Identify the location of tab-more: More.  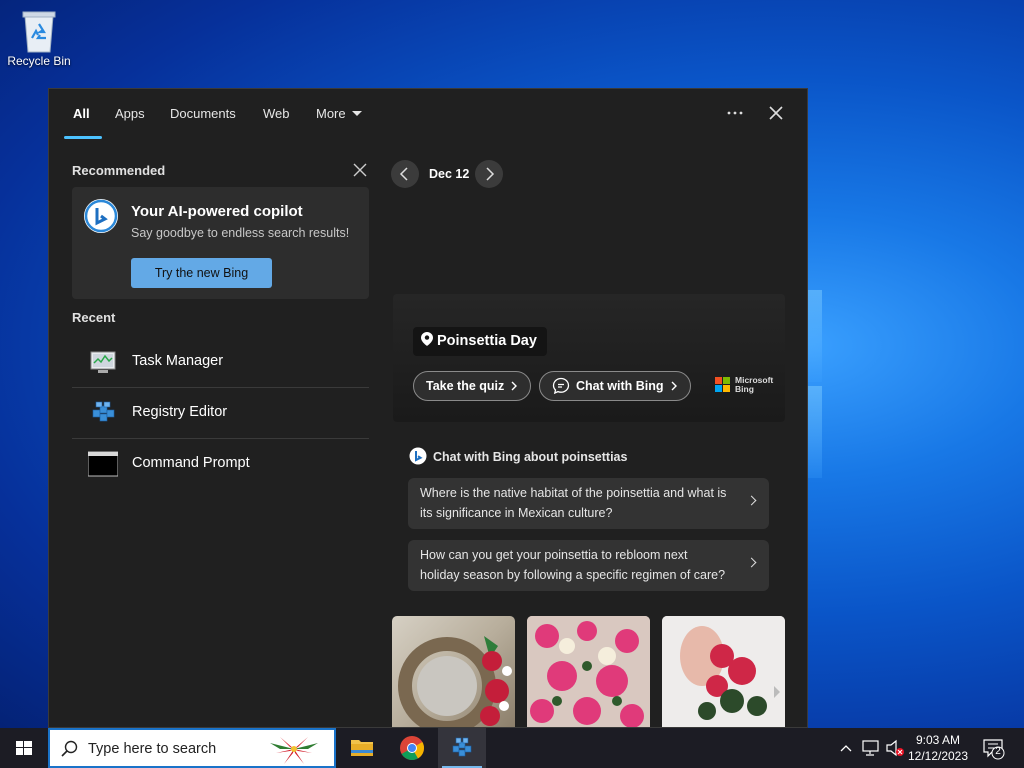
(339, 113).